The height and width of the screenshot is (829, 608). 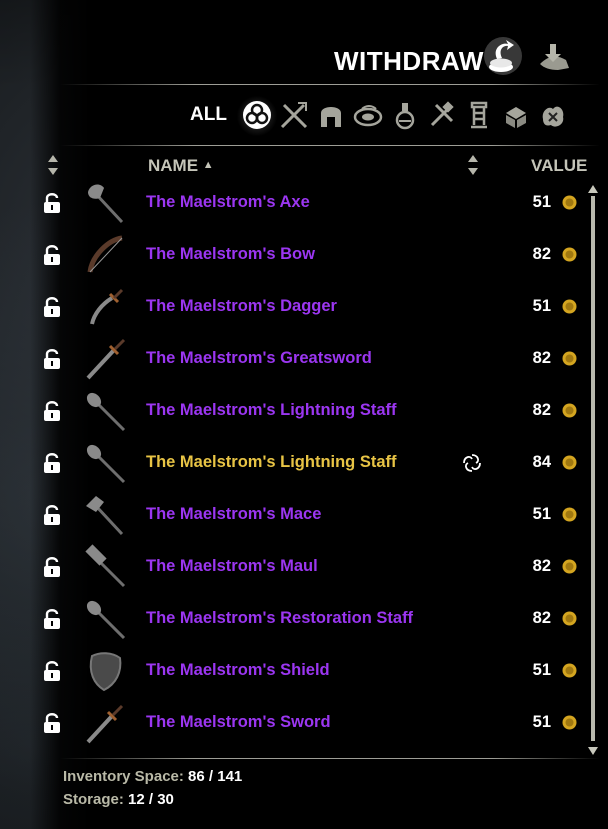 What do you see at coordinates (234, 514) in the screenshot?
I see `item-name: The Maelstrom's Mace` at bounding box center [234, 514].